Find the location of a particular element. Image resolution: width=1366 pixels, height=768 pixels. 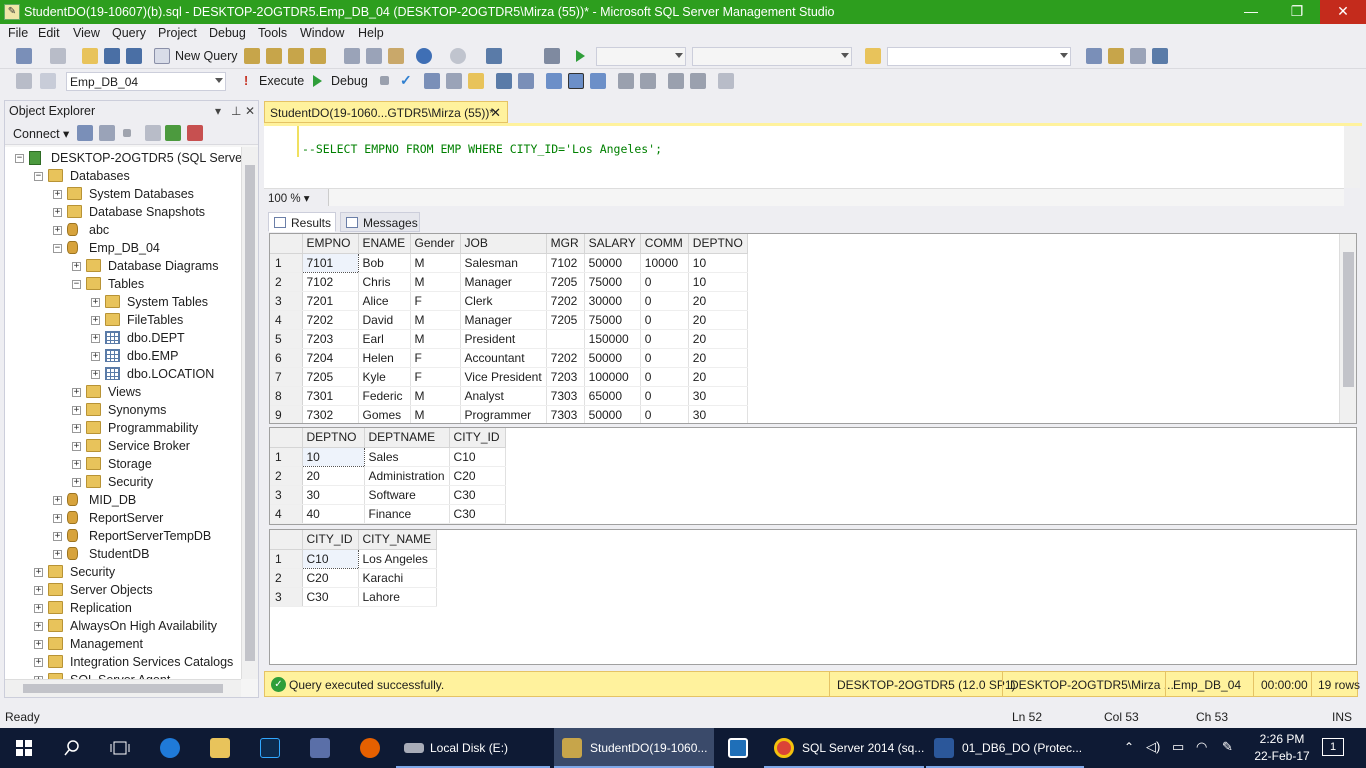

maximize-button: ❐ is located at coordinates (1297, 12).